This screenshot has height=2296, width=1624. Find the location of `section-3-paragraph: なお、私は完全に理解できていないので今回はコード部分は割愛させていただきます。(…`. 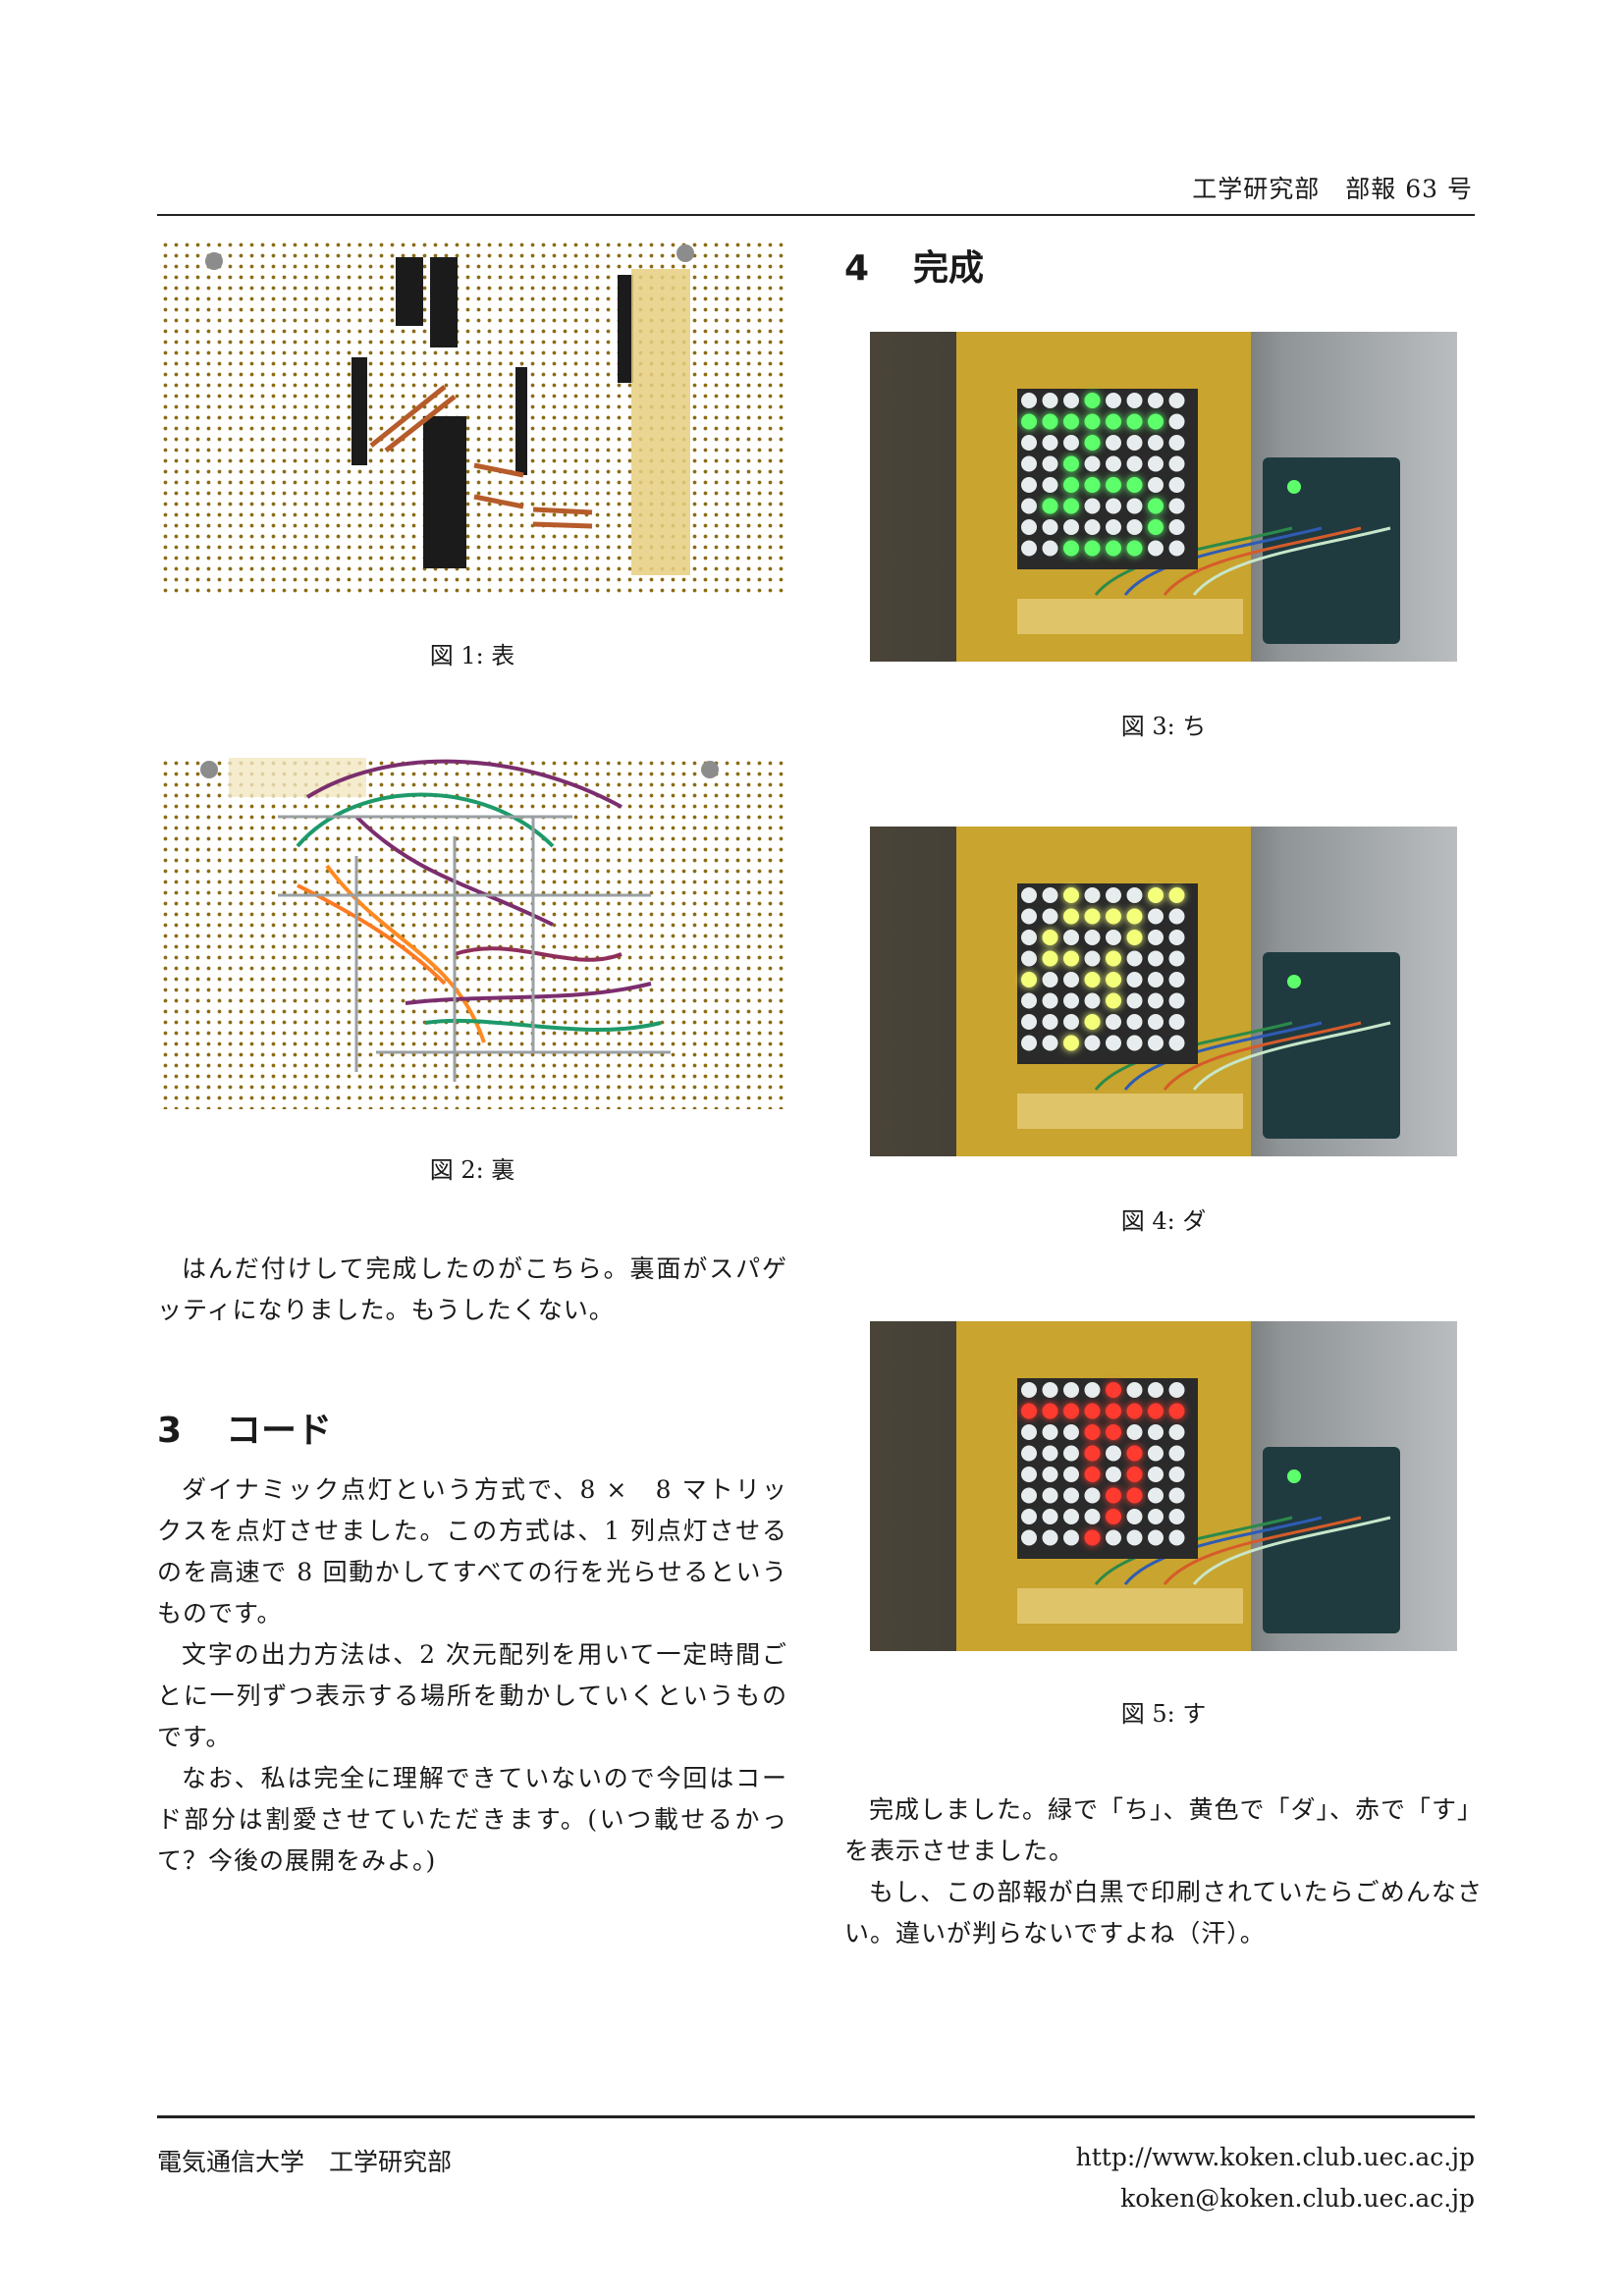

section-3-paragraph: なお、私は完全に理解できていないので今回はコード部分は割愛させていただきます。(… is located at coordinates (472, 1820).